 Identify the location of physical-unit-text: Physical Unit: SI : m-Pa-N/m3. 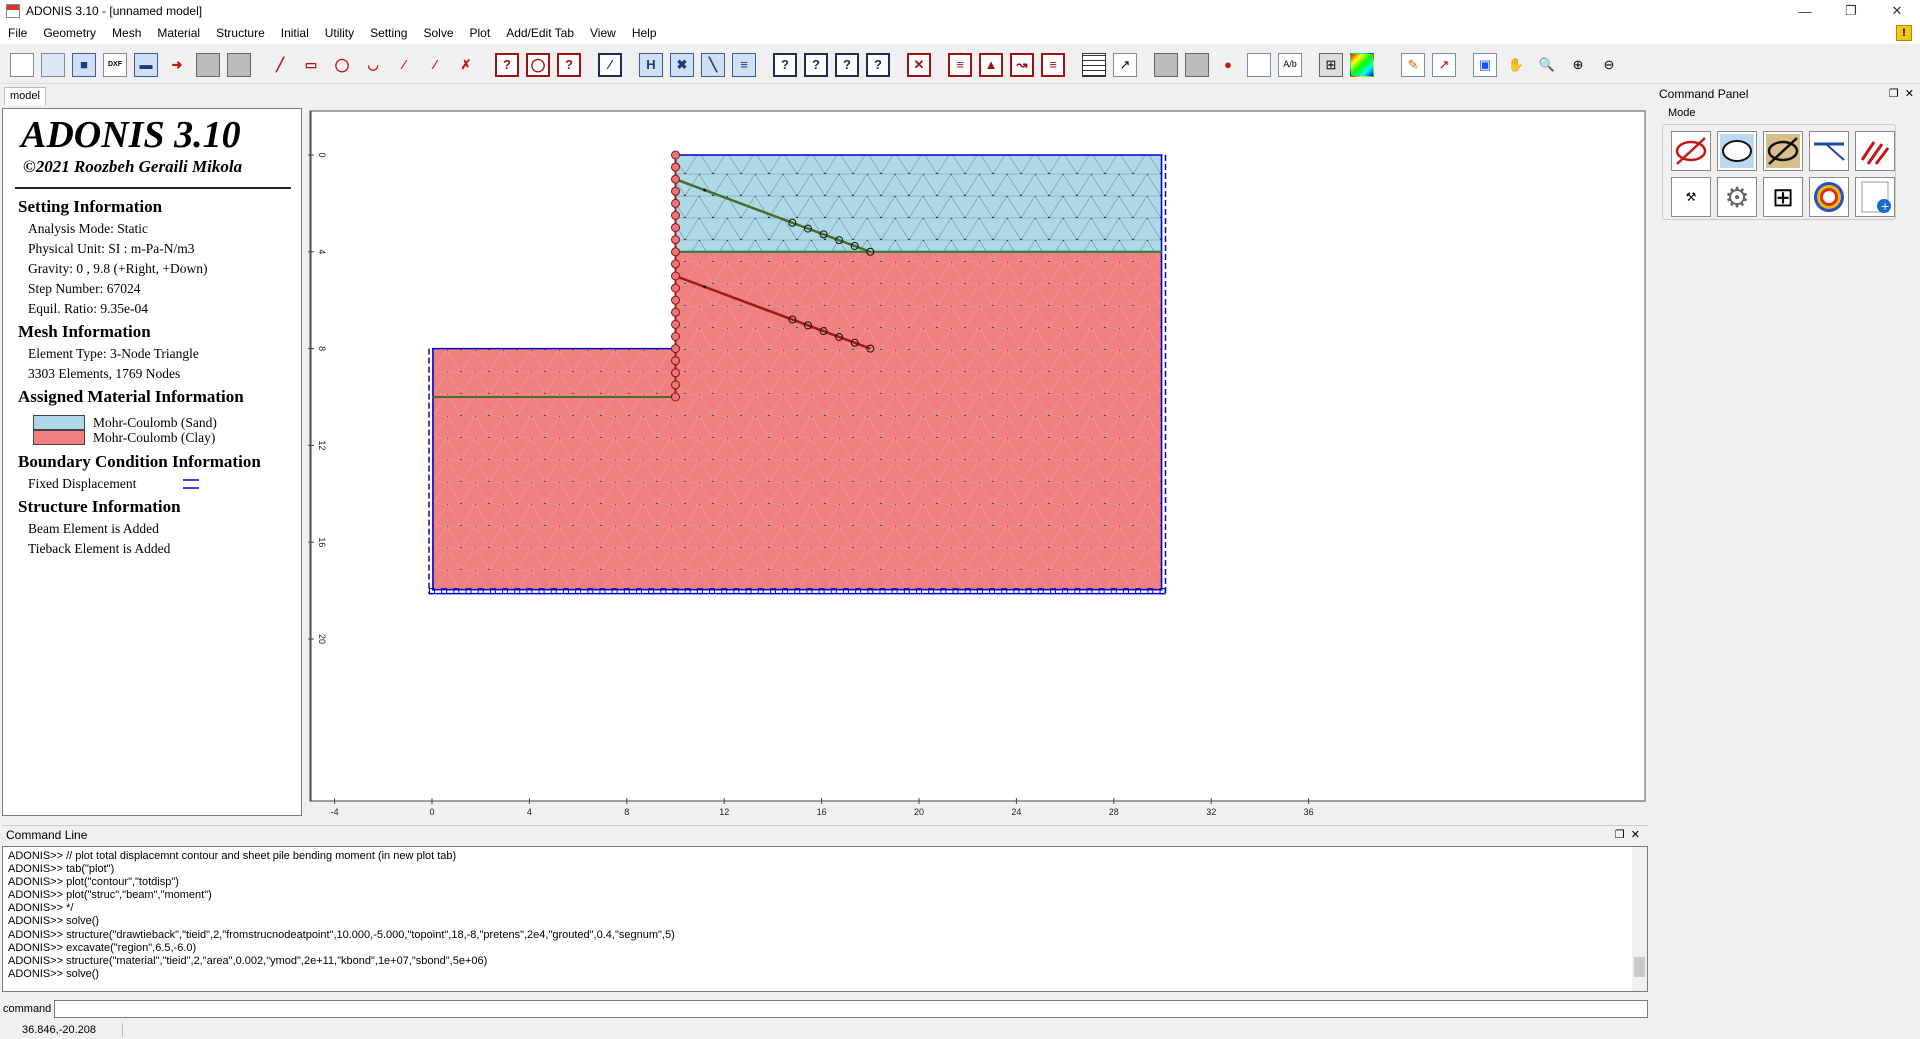
(111, 248).